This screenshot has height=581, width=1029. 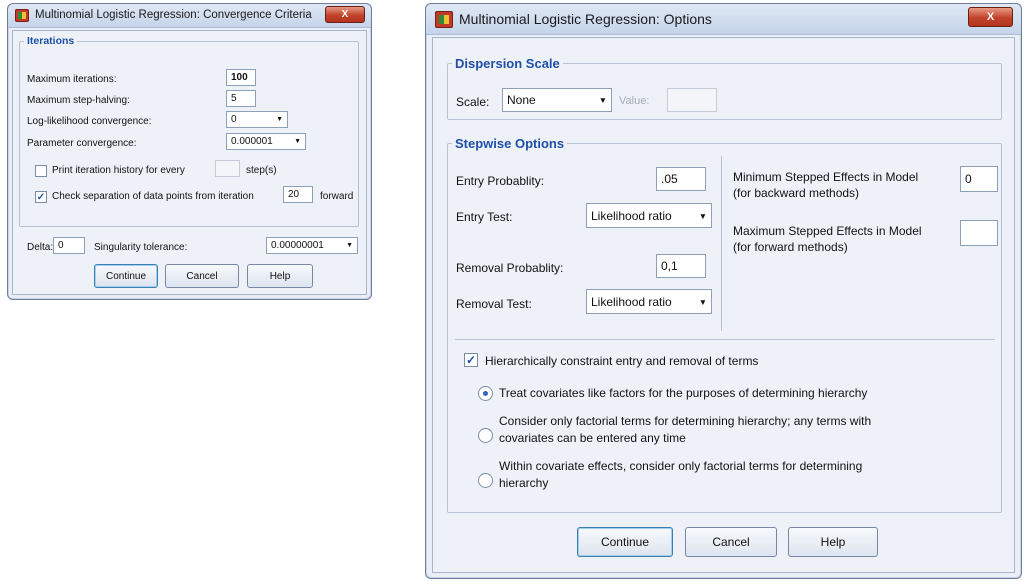 What do you see at coordinates (692, 100) in the screenshot?
I see `value-input` at bounding box center [692, 100].